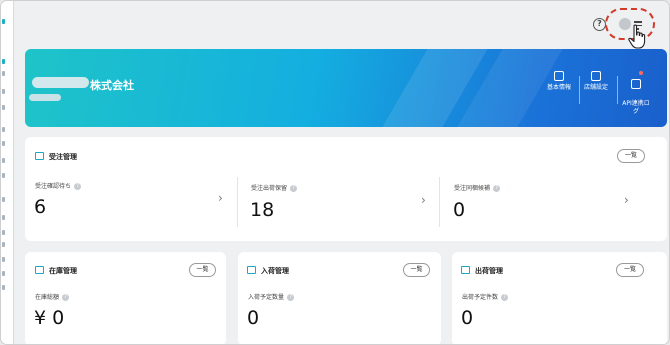  I want to click on metric-value: 6, so click(40, 207).